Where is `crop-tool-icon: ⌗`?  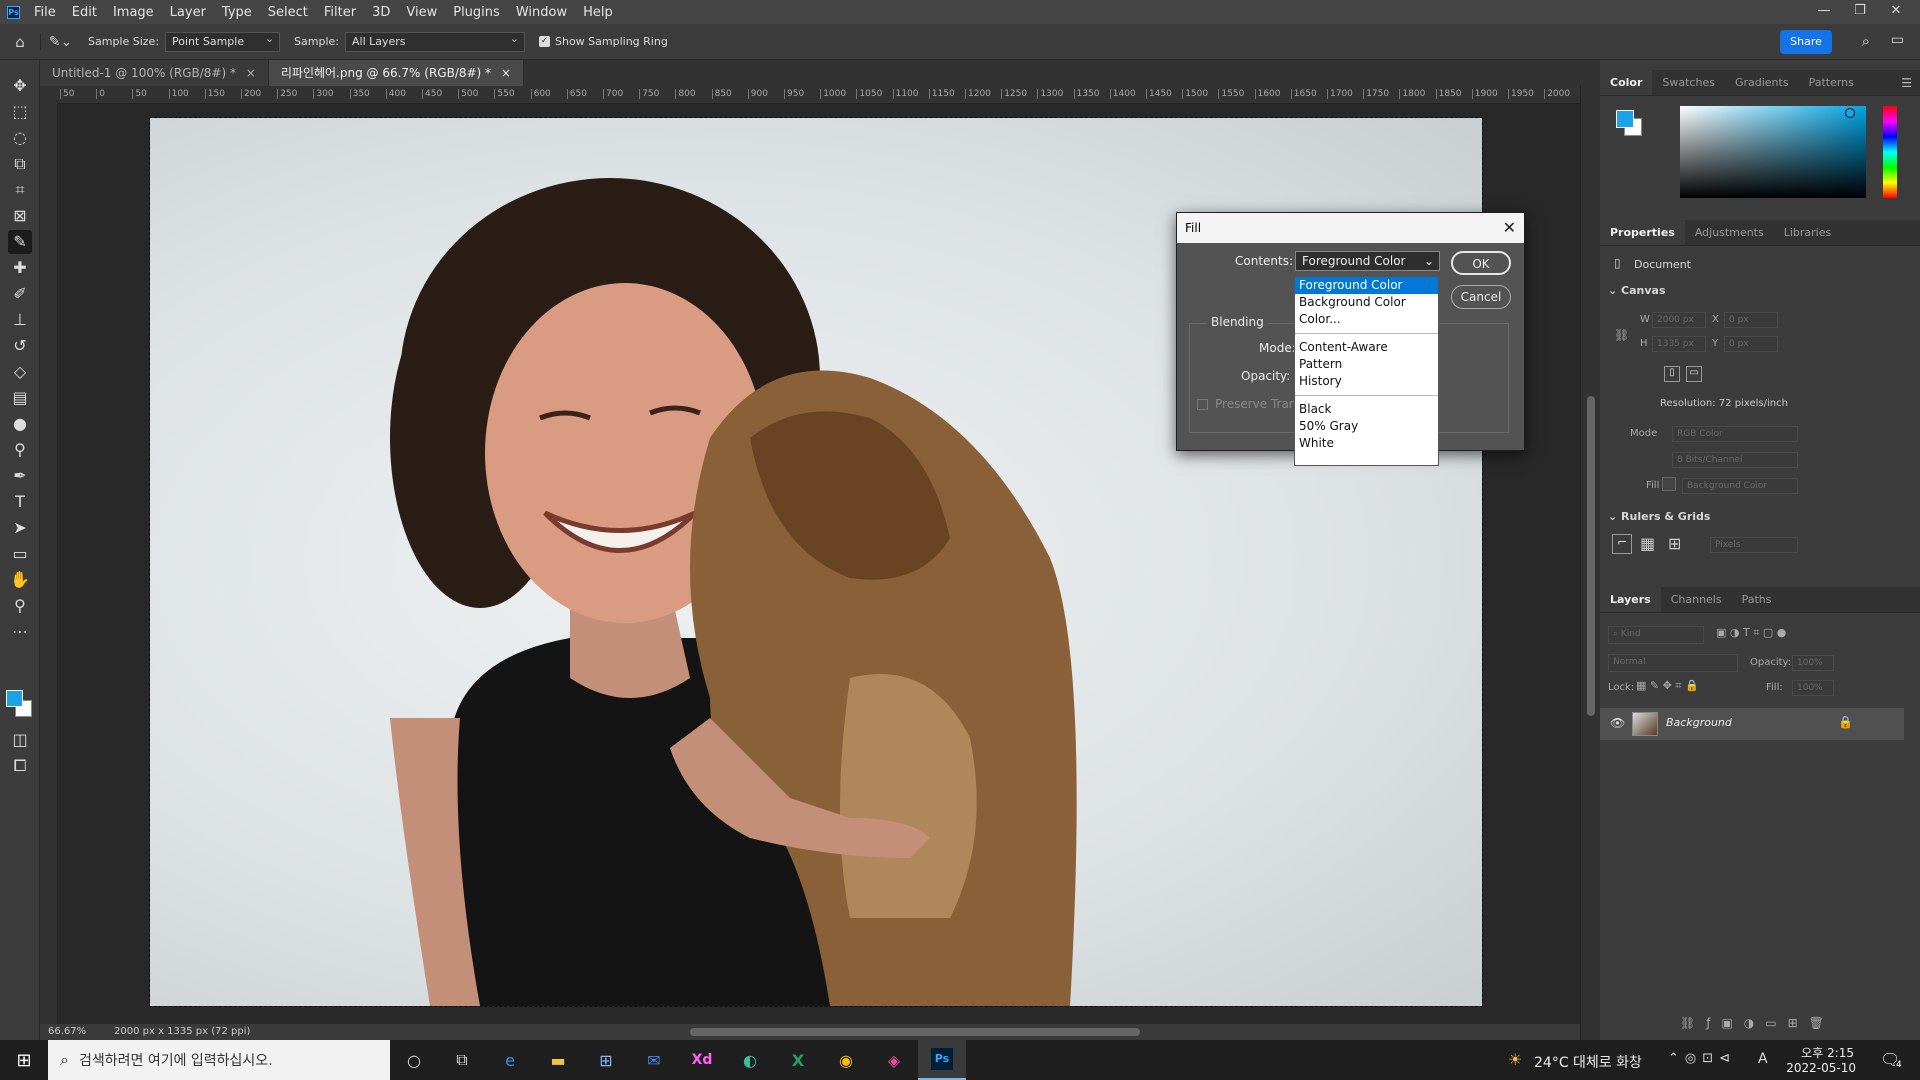
crop-tool-icon: ⌗ is located at coordinates (20, 190).